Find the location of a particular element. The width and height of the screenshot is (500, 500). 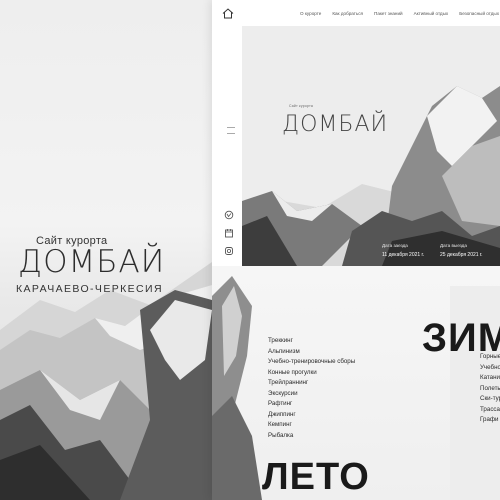

arrival-date-value: 11 декабря 2021 г. is located at coordinates (403, 255).